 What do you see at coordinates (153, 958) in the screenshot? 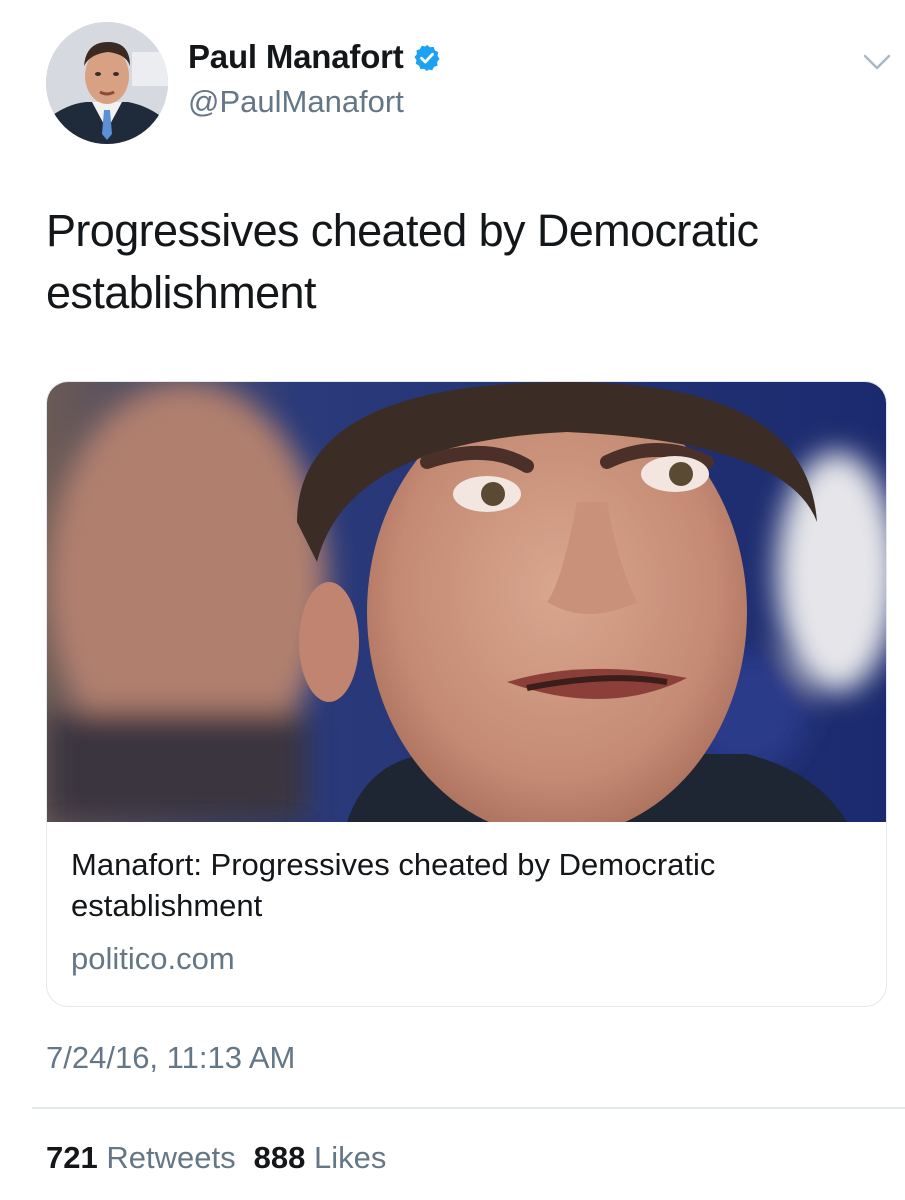
I see `card-domain: politico.com` at bounding box center [153, 958].